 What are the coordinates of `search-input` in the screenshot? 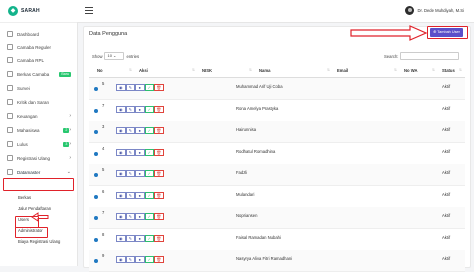 It's located at (430, 56).